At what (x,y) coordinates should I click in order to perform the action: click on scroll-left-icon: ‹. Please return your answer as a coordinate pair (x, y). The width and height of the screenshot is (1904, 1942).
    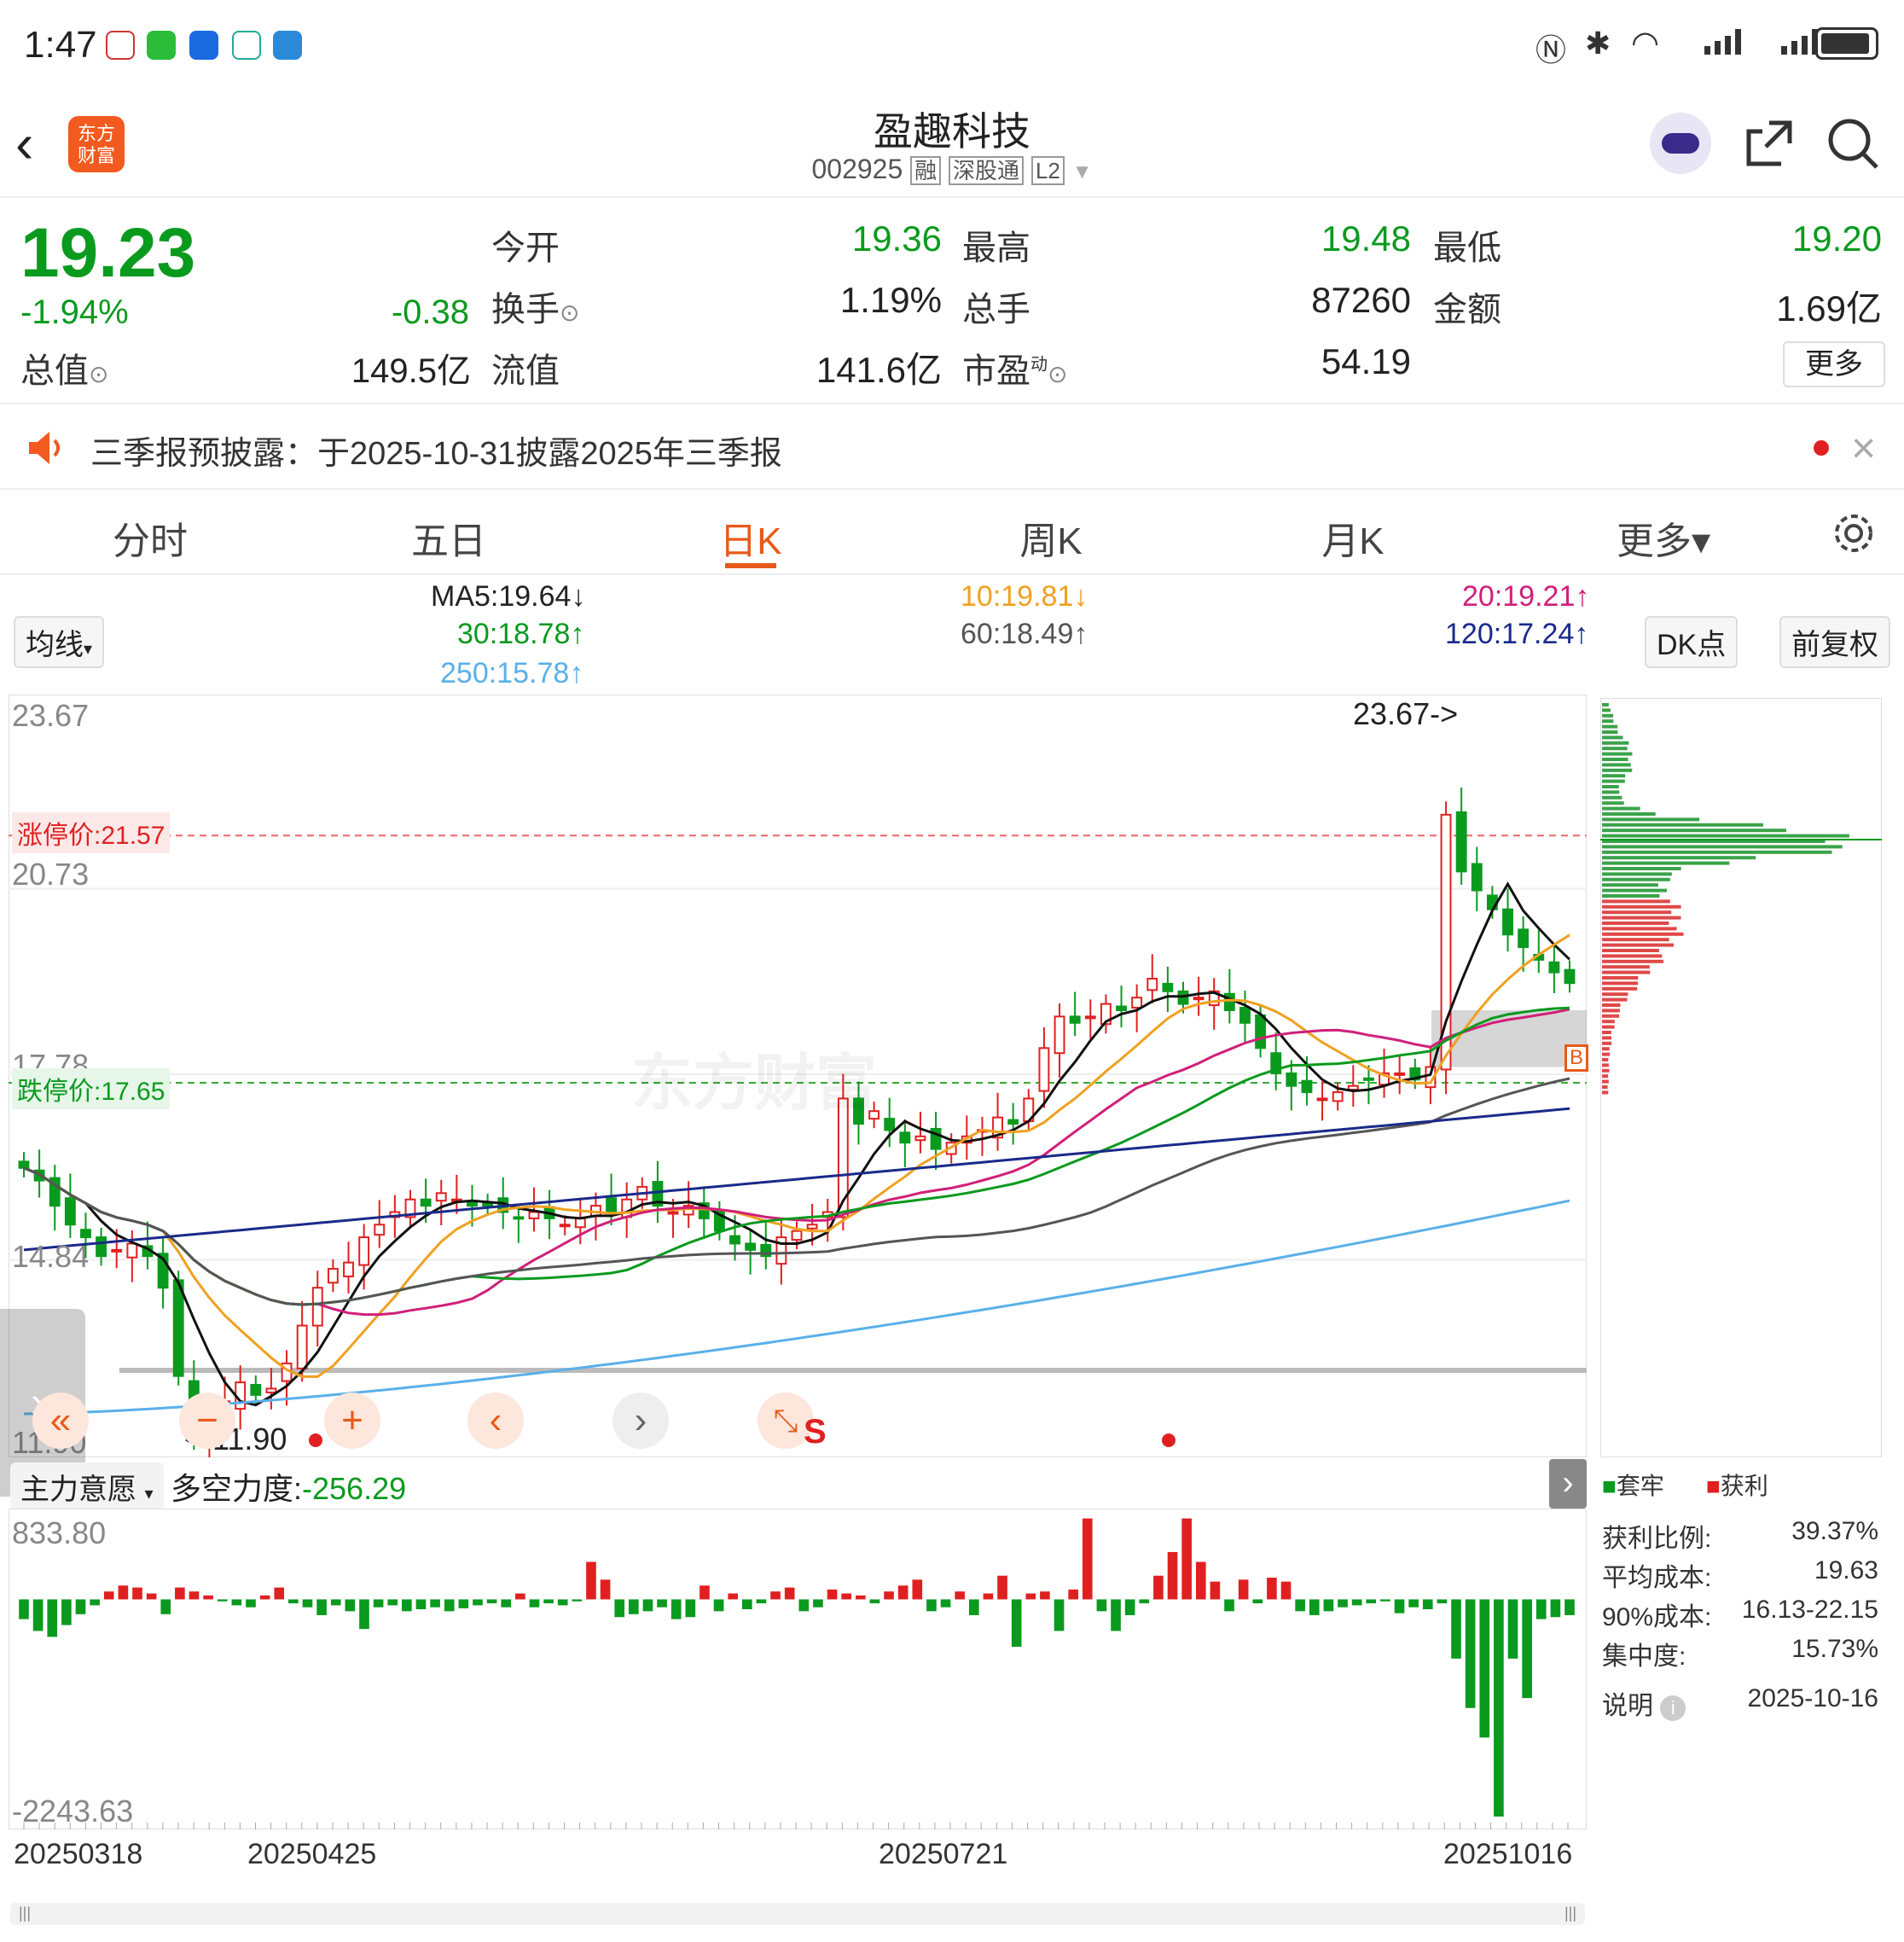
    Looking at the image, I should click on (495, 1421).